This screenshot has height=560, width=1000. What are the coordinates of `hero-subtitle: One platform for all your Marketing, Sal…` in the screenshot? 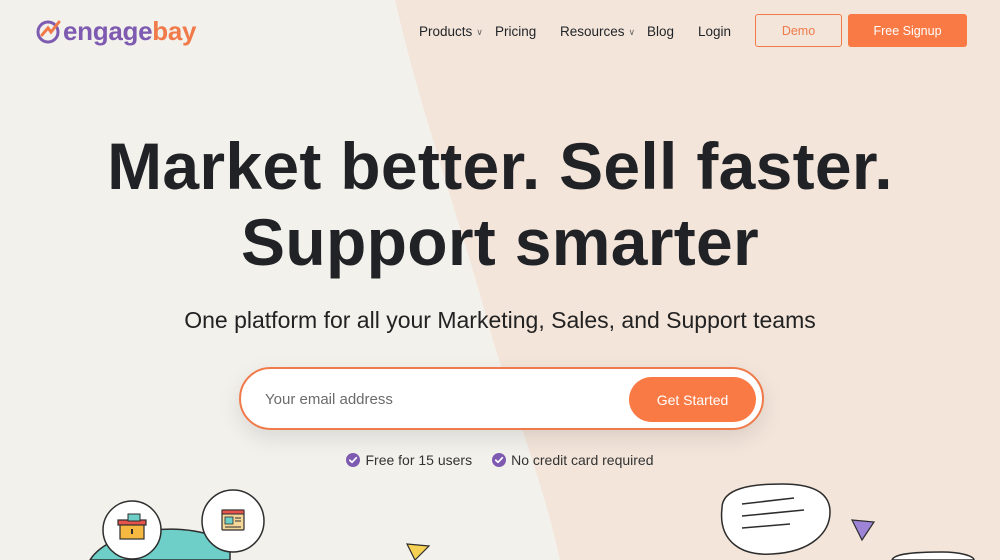 It's located at (500, 320).